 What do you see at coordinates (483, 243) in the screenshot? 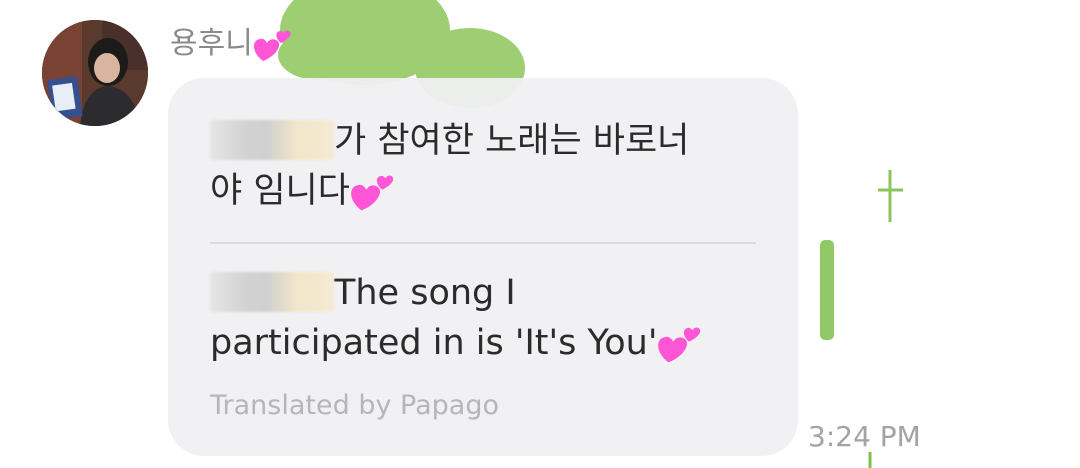
I see `translation-divider` at bounding box center [483, 243].